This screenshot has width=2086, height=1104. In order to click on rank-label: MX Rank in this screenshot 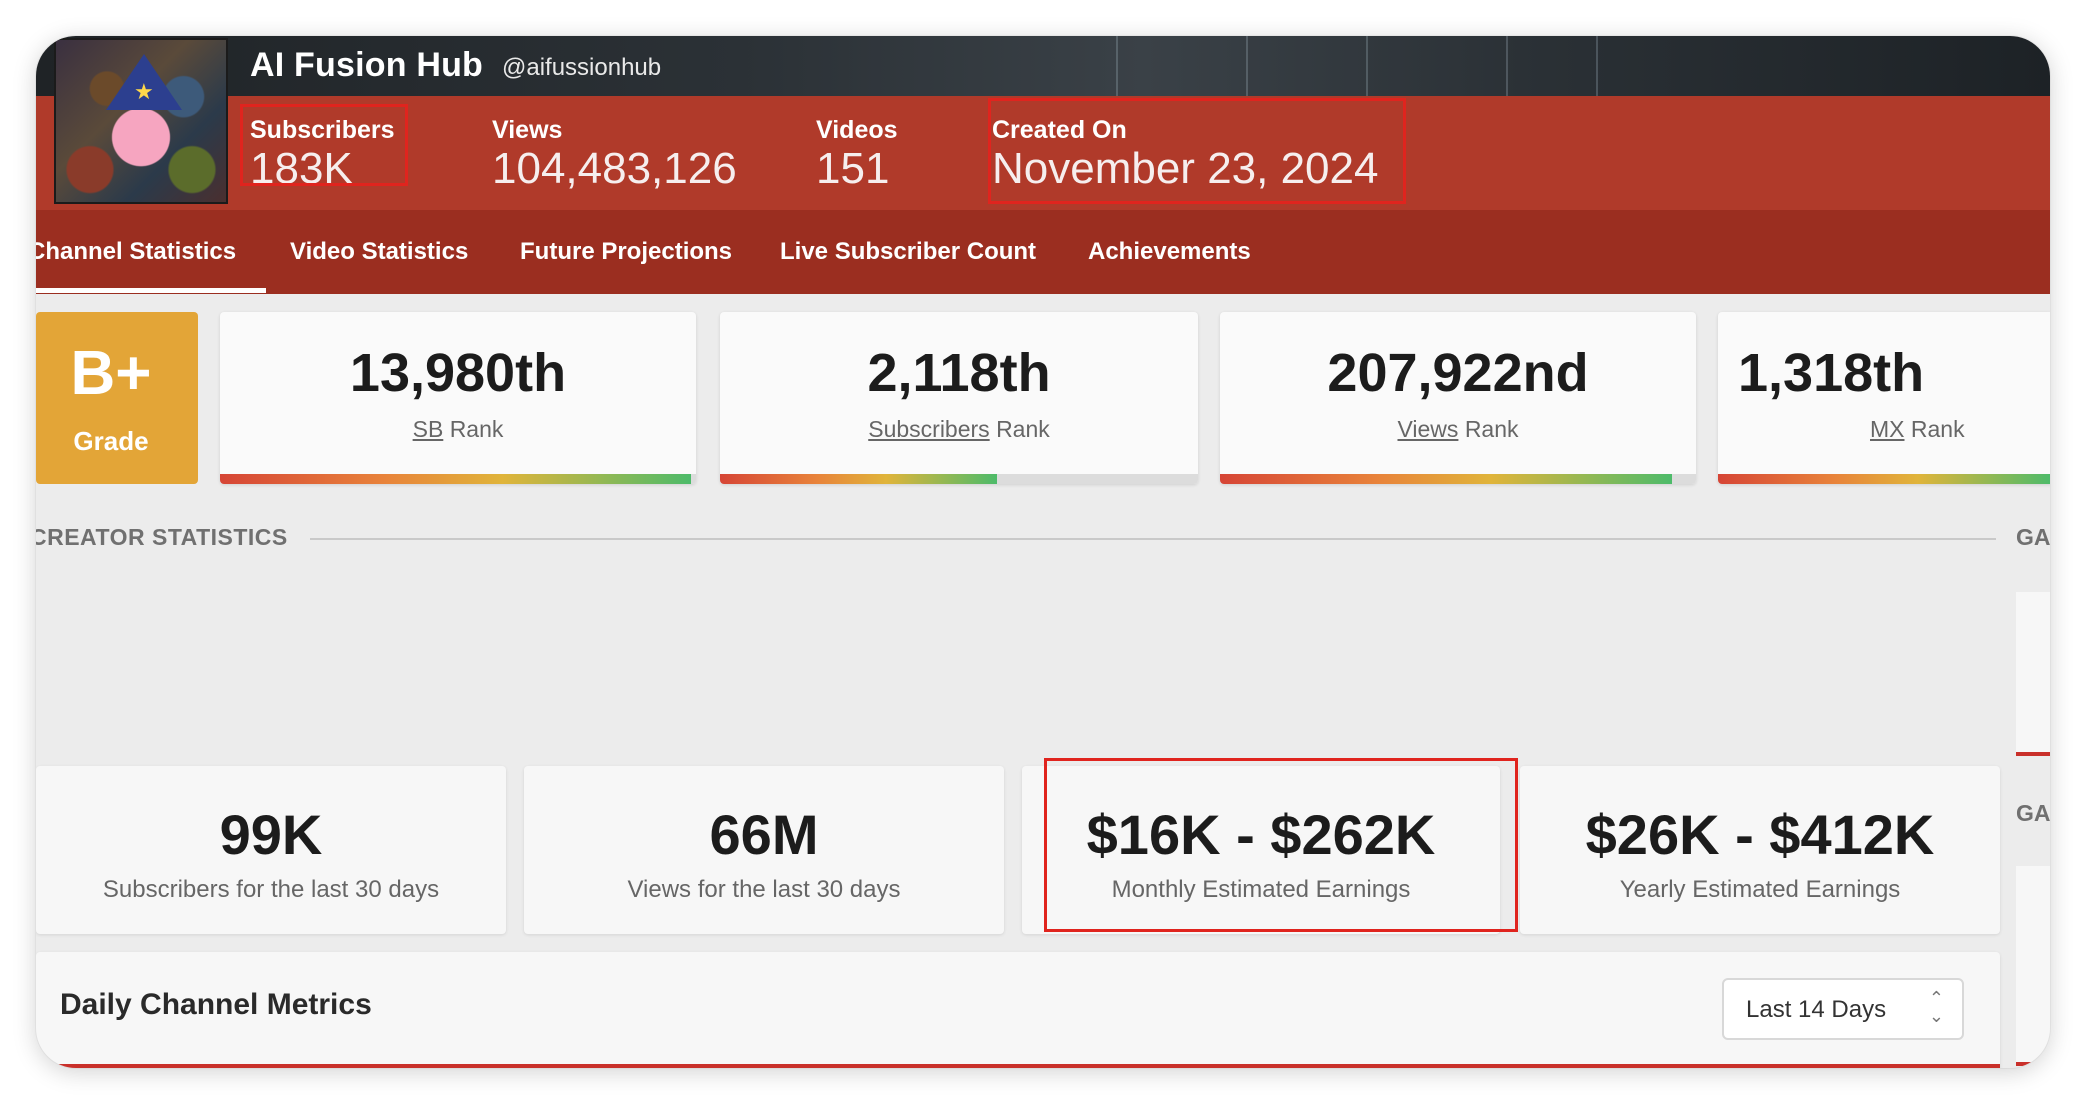, I will do `click(1883, 429)`.